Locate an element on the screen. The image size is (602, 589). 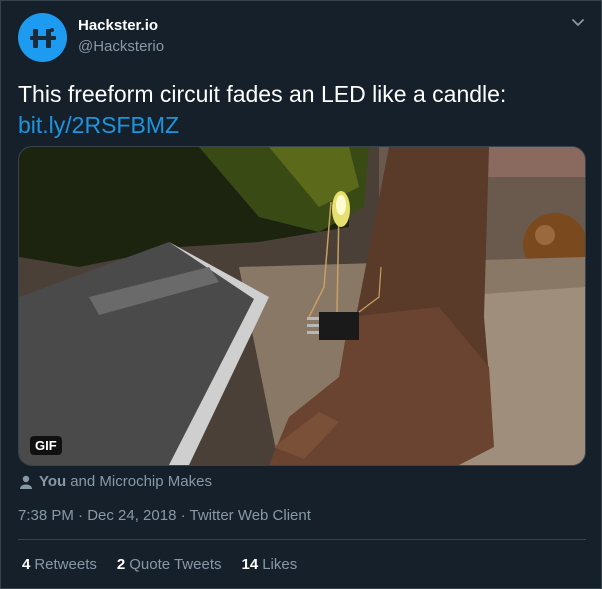
quote-tweets-count: 2 is located at coordinates (121, 564).